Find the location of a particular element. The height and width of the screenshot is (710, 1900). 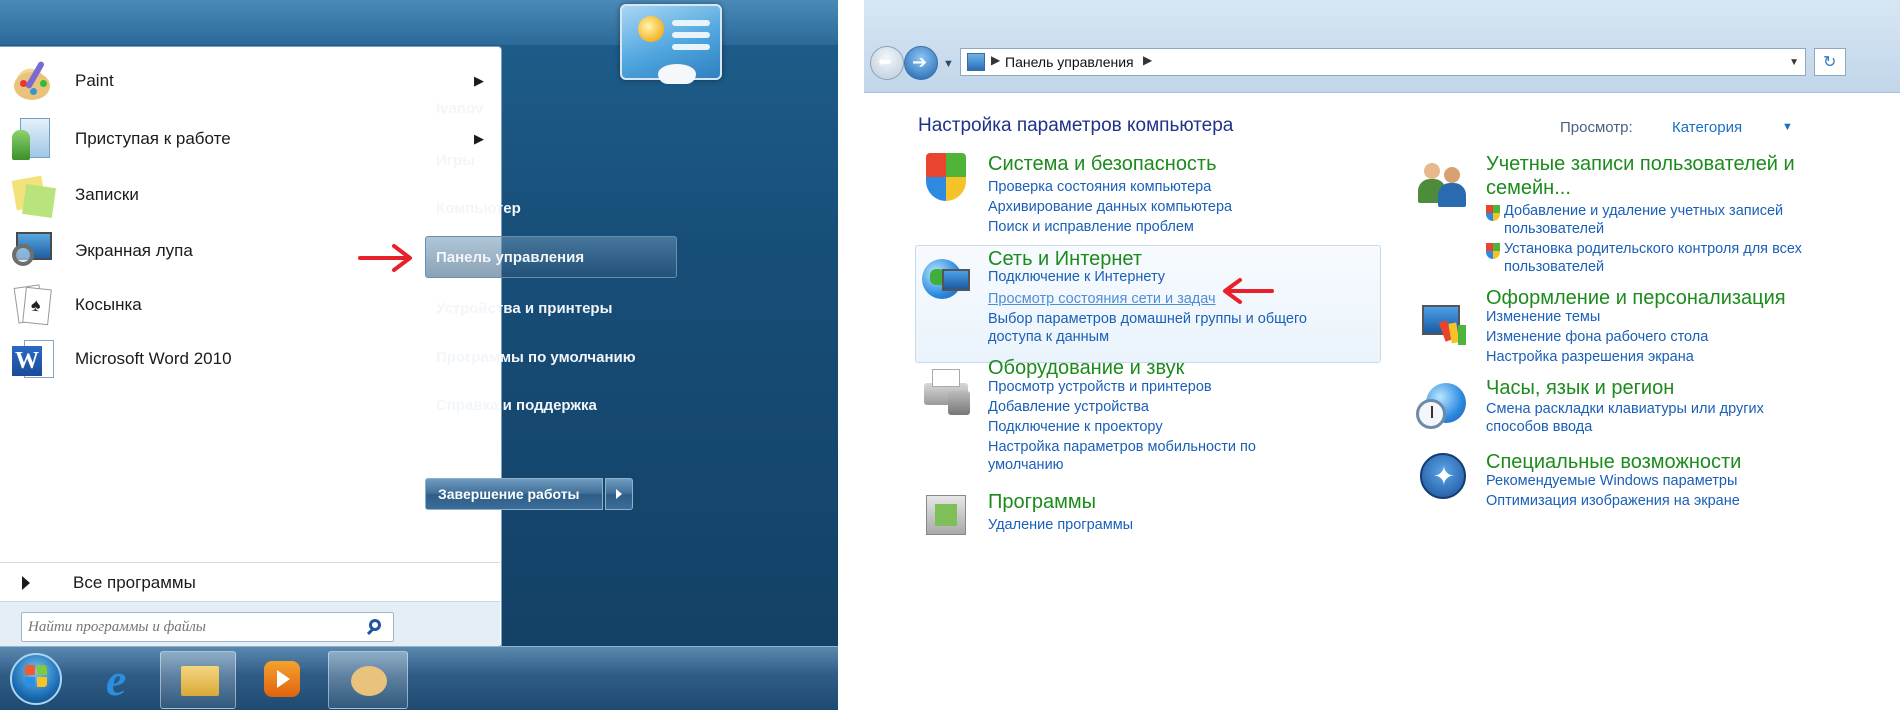

category-link: Оптимизация изображения на экране is located at coordinates (1613, 501).